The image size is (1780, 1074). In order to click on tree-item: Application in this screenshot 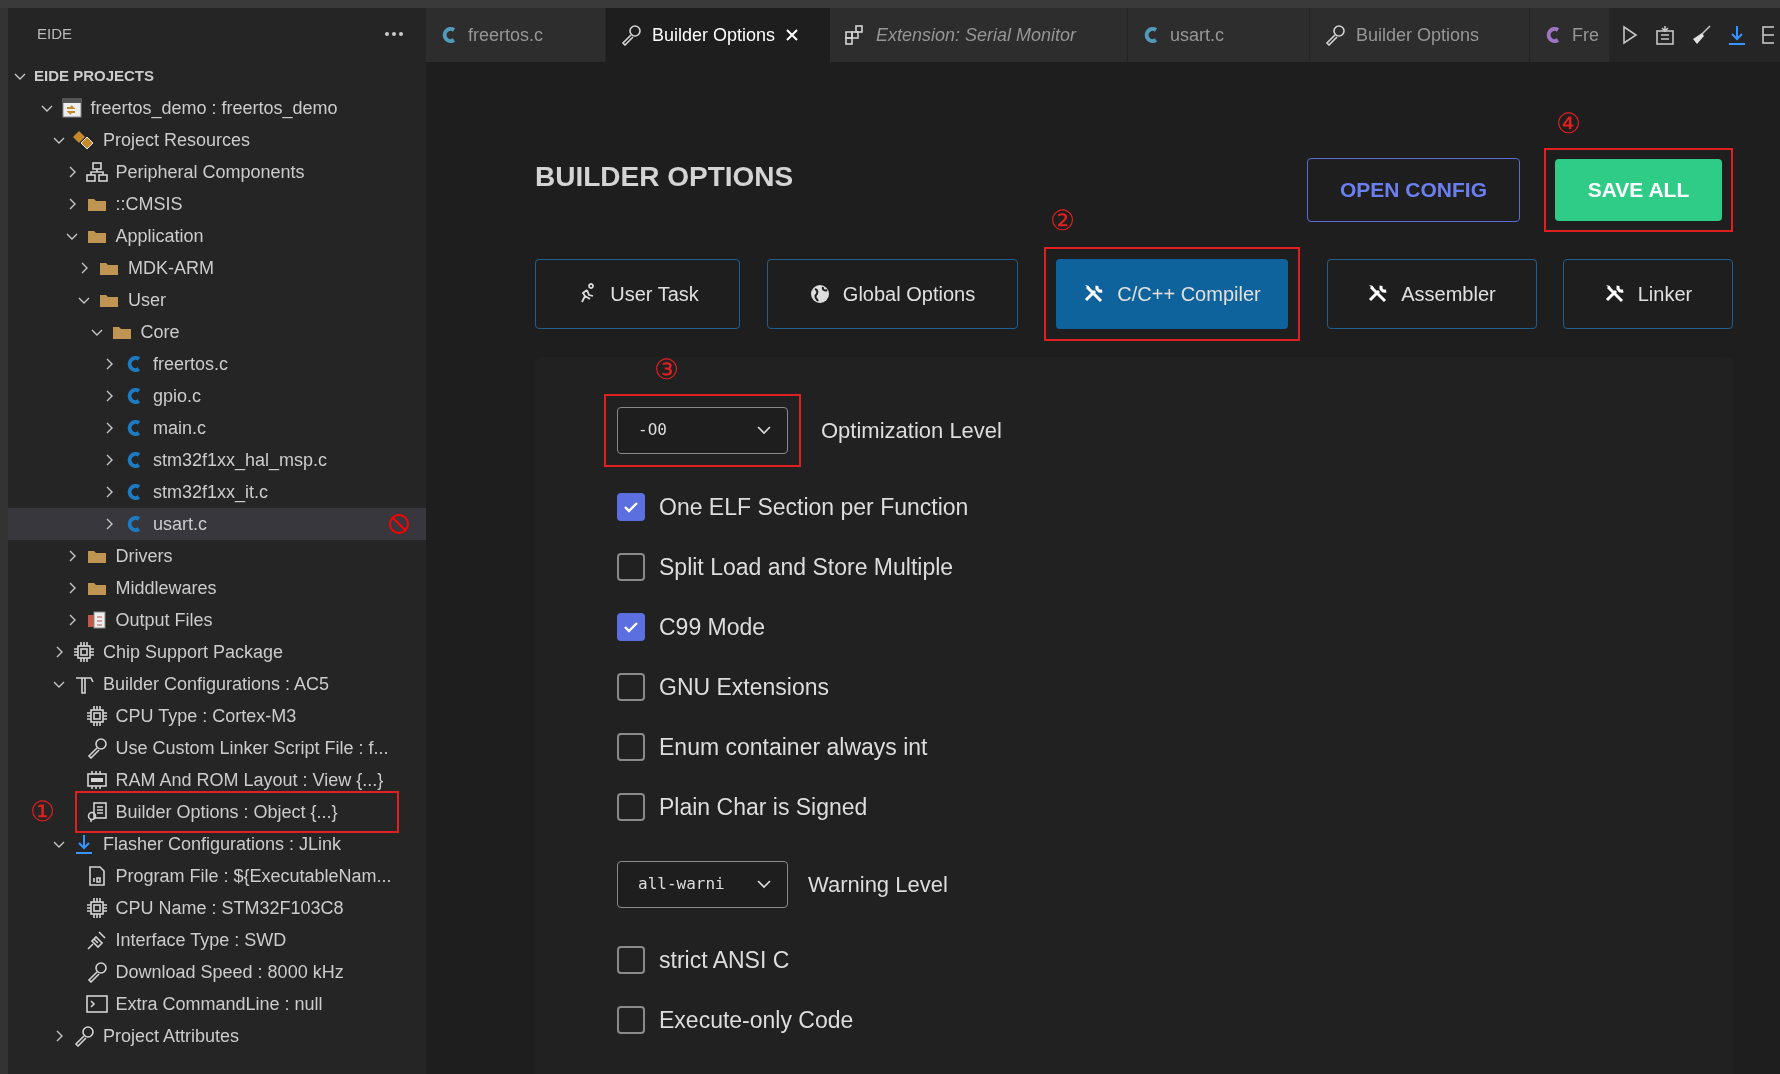, I will do `click(217, 236)`.